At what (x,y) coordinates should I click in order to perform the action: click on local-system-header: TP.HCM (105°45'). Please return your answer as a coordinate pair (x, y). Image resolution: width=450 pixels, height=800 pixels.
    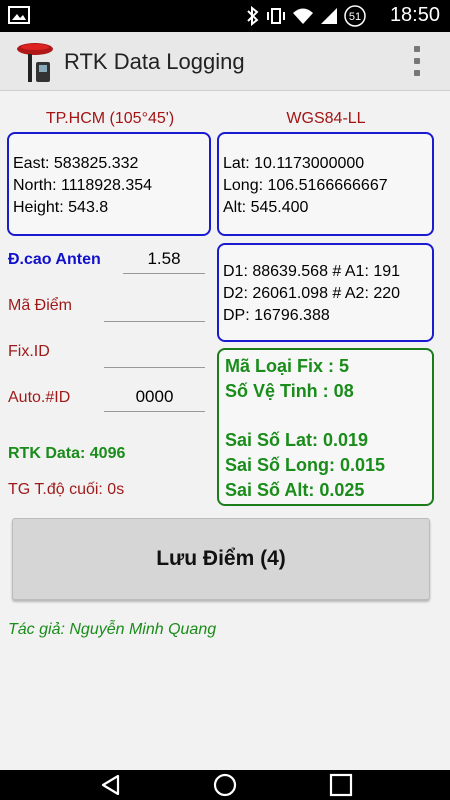
    Looking at the image, I should click on (110, 118).